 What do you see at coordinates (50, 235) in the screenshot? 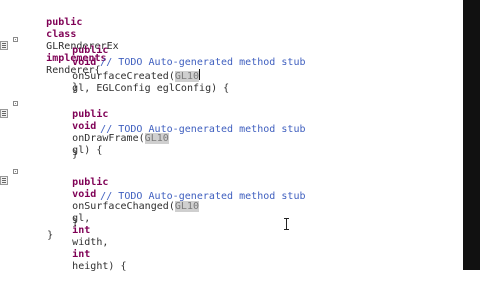
I see `class-closing-brace: }` at bounding box center [50, 235].